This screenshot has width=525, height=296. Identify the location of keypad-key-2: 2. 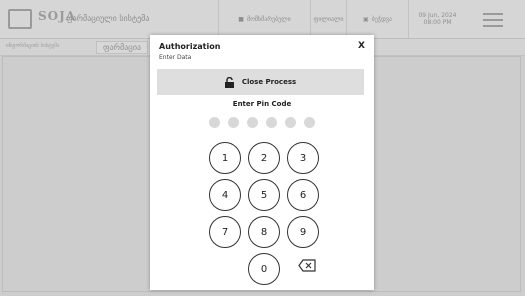
(264, 158).